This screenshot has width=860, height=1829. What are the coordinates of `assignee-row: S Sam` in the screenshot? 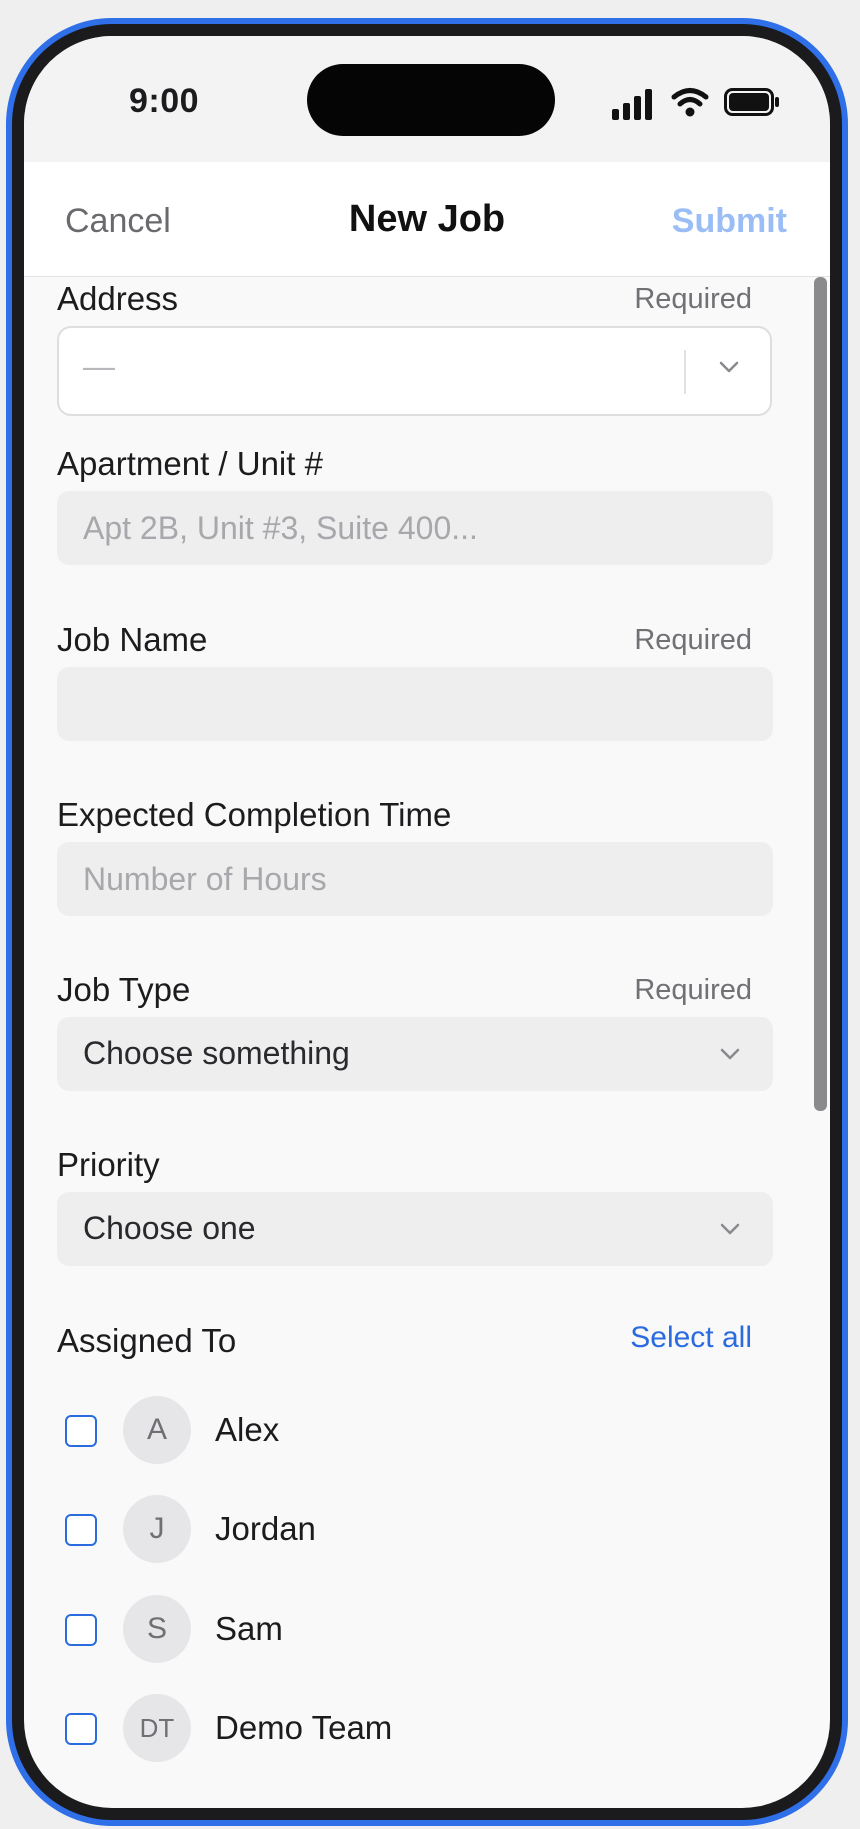 It's located at (415, 1630).